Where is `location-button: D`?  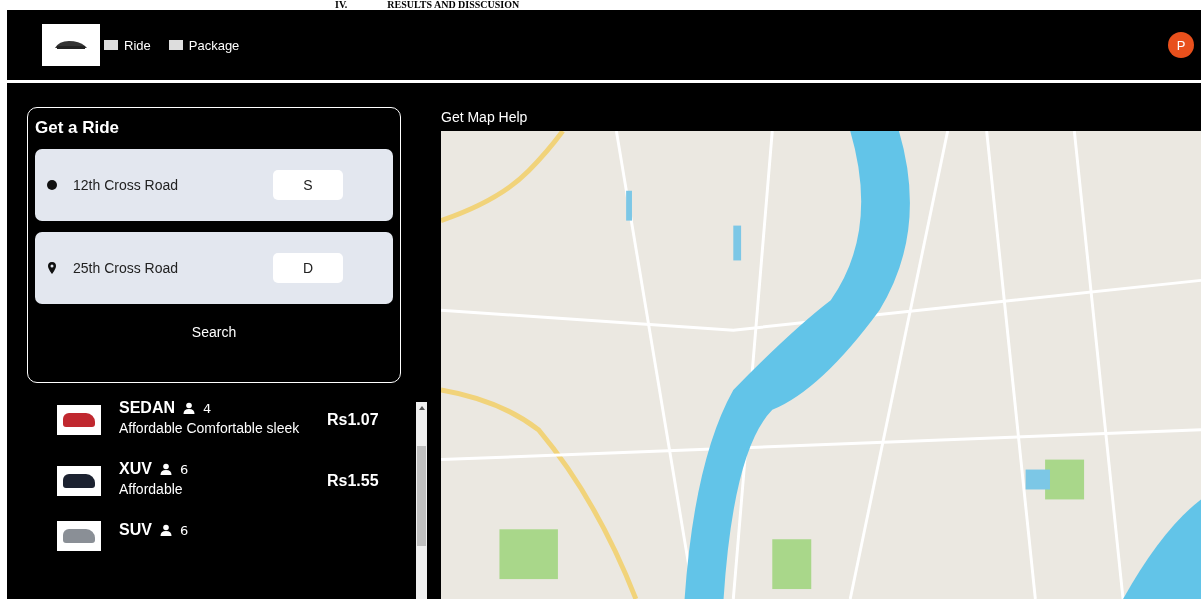 location-button: D is located at coordinates (308, 268).